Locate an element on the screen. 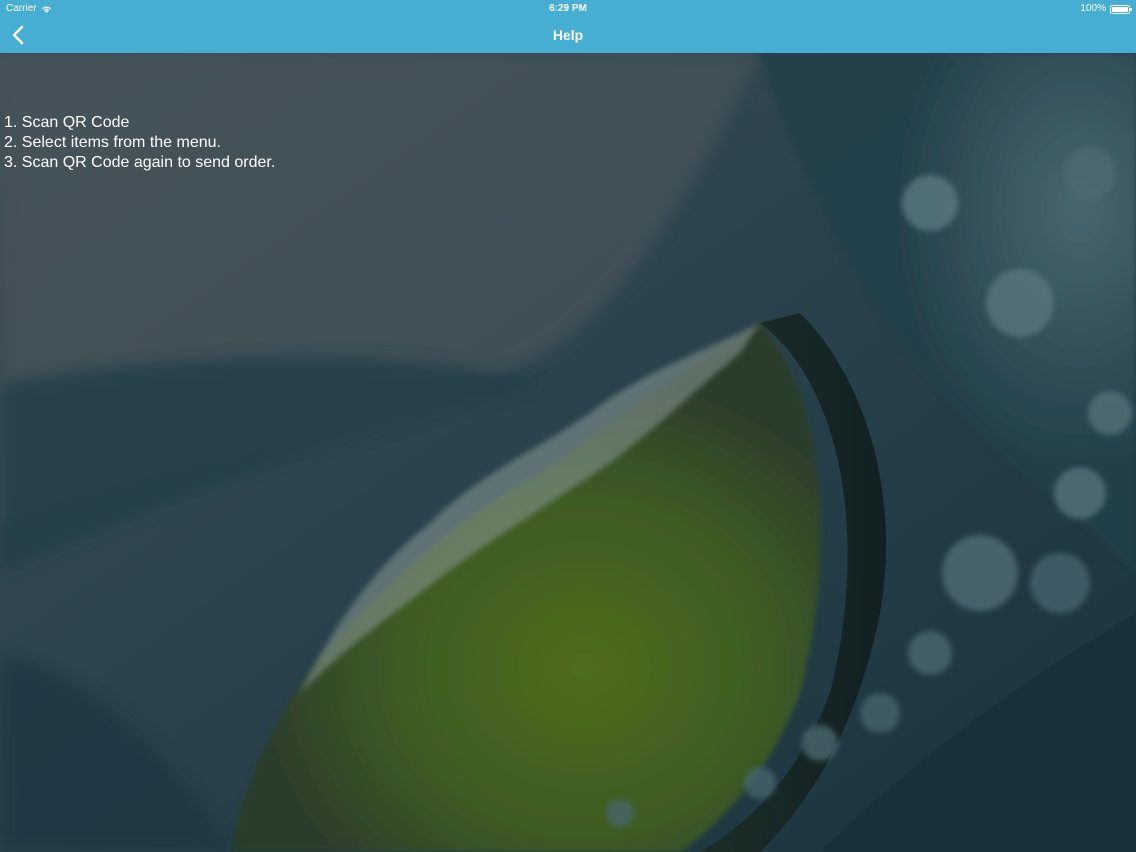 Image resolution: width=1136 pixels, height=852 pixels. header: Carrier 6:29 PM 100% Help is located at coordinates (568, 26).